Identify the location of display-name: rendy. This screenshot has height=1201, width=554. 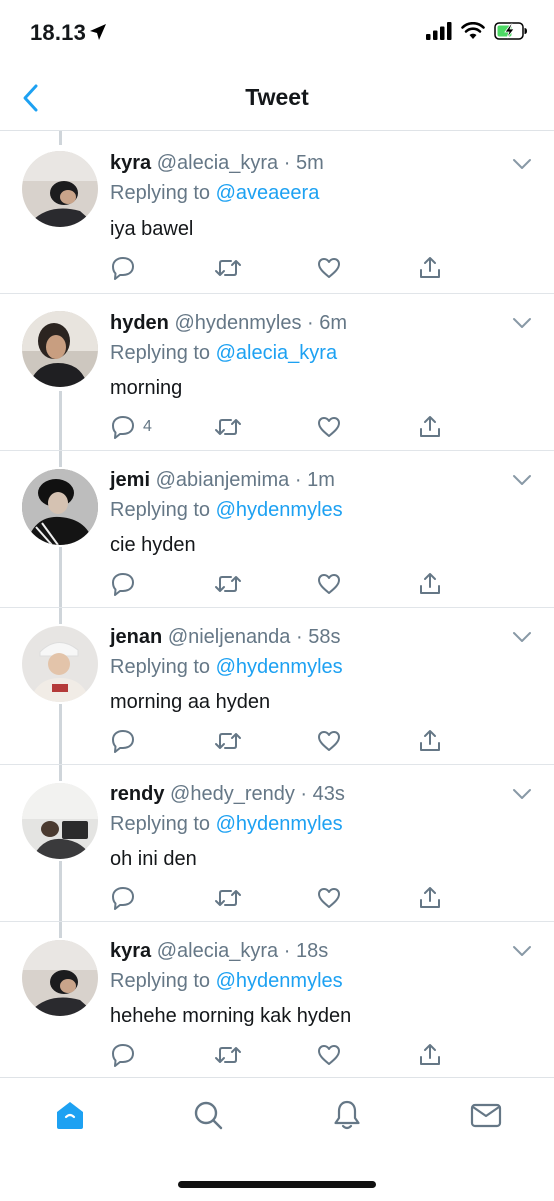
(137, 794).